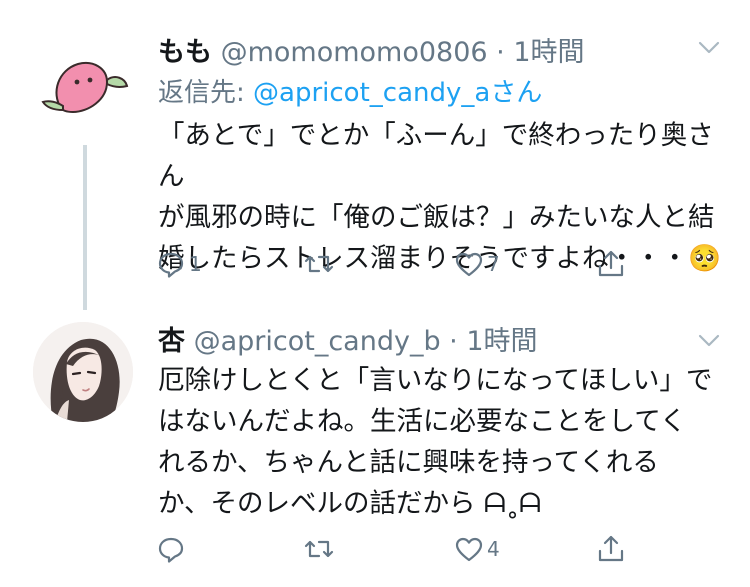 The height and width of the screenshot is (587, 750). I want to click on peach-icon, so click(83, 88).